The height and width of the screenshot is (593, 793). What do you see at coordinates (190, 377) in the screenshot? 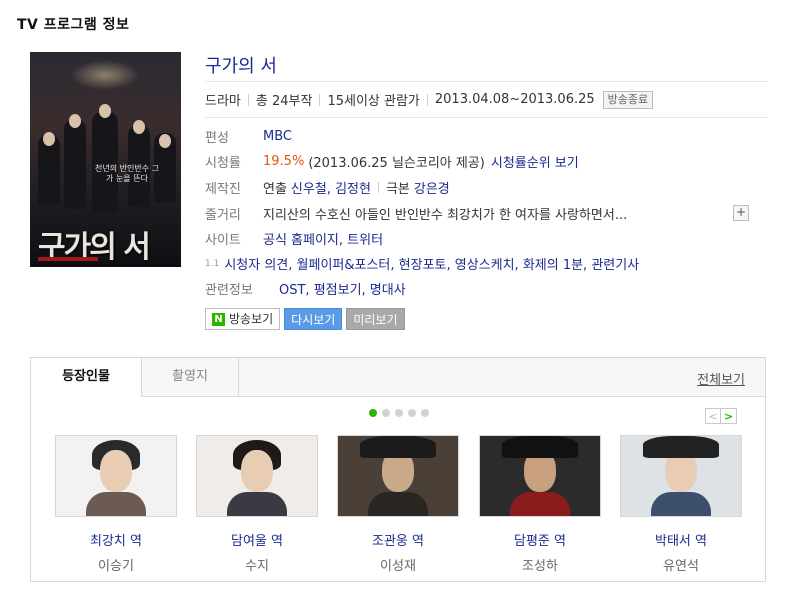
I see `tab-locations: 촬영지` at bounding box center [190, 377].